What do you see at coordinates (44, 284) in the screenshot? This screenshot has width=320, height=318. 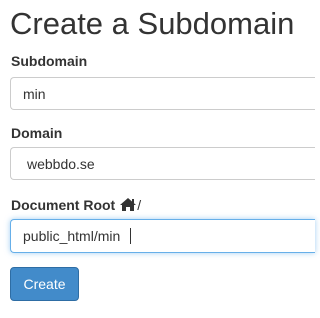 I see `create-button: Create` at bounding box center [44, 284].